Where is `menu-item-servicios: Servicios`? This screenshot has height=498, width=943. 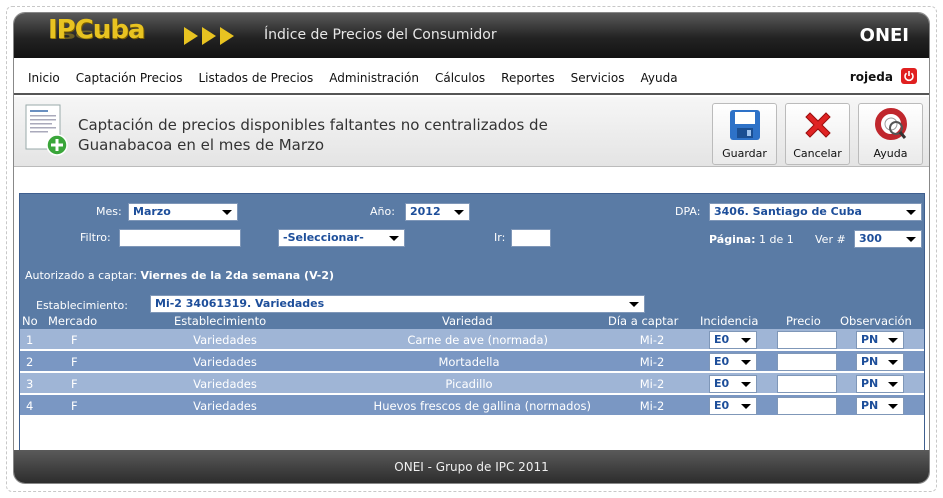 menu-item-servicios: Servicios is located at coordinates (598, 78).